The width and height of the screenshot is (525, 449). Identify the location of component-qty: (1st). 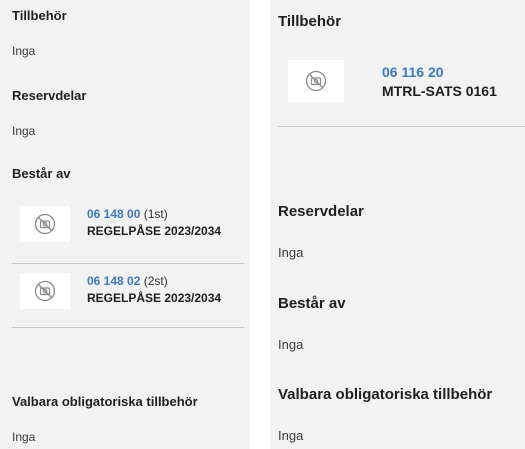
(155, 214).